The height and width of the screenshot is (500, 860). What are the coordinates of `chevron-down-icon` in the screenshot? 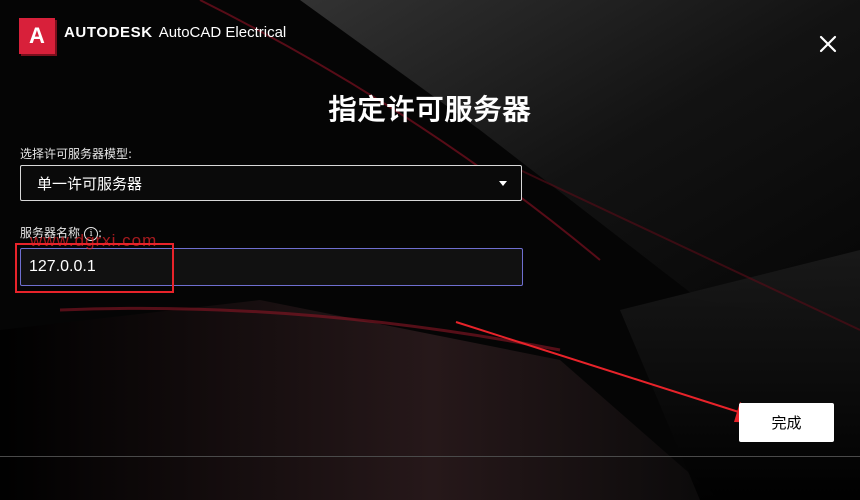 It's located at (503, 183).